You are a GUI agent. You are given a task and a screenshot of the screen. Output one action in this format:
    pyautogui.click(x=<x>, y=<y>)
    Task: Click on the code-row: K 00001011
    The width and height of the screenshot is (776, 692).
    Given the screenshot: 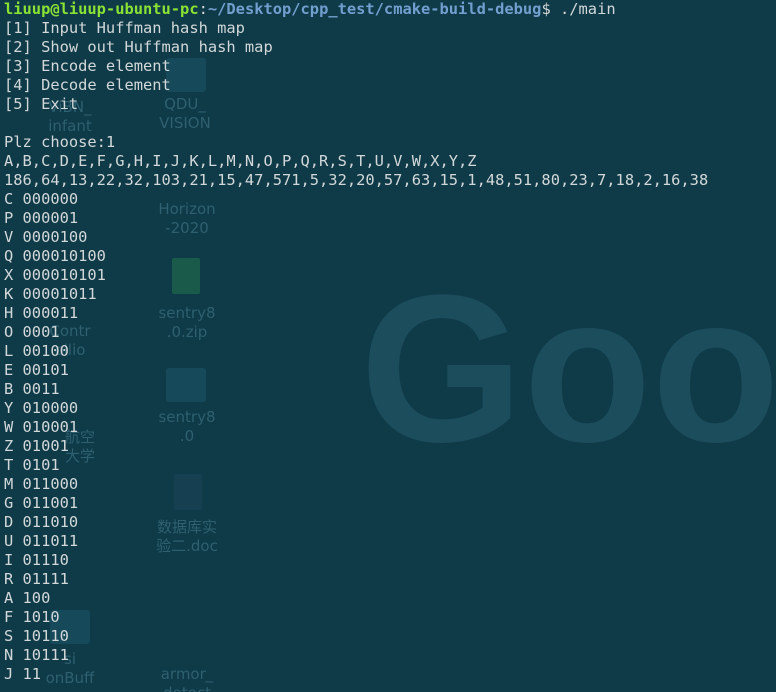 What is the action you would take?
    pyautogui.click(x=50, y=294)
    